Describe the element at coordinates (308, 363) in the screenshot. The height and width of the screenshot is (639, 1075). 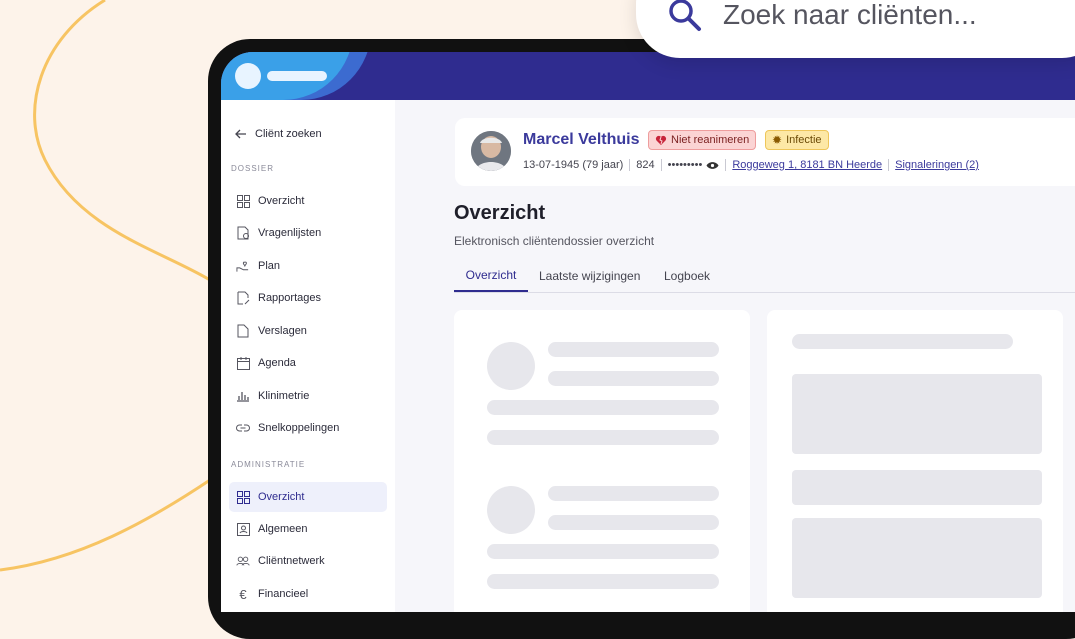
I see `sidebar-item-agenda: Agenda` at that location.